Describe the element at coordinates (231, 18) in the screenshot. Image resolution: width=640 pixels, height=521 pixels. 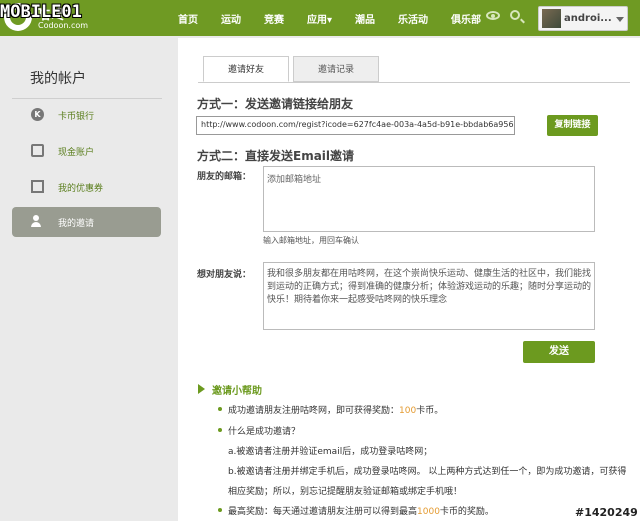
I see `nav-sports: 运动` at that location.